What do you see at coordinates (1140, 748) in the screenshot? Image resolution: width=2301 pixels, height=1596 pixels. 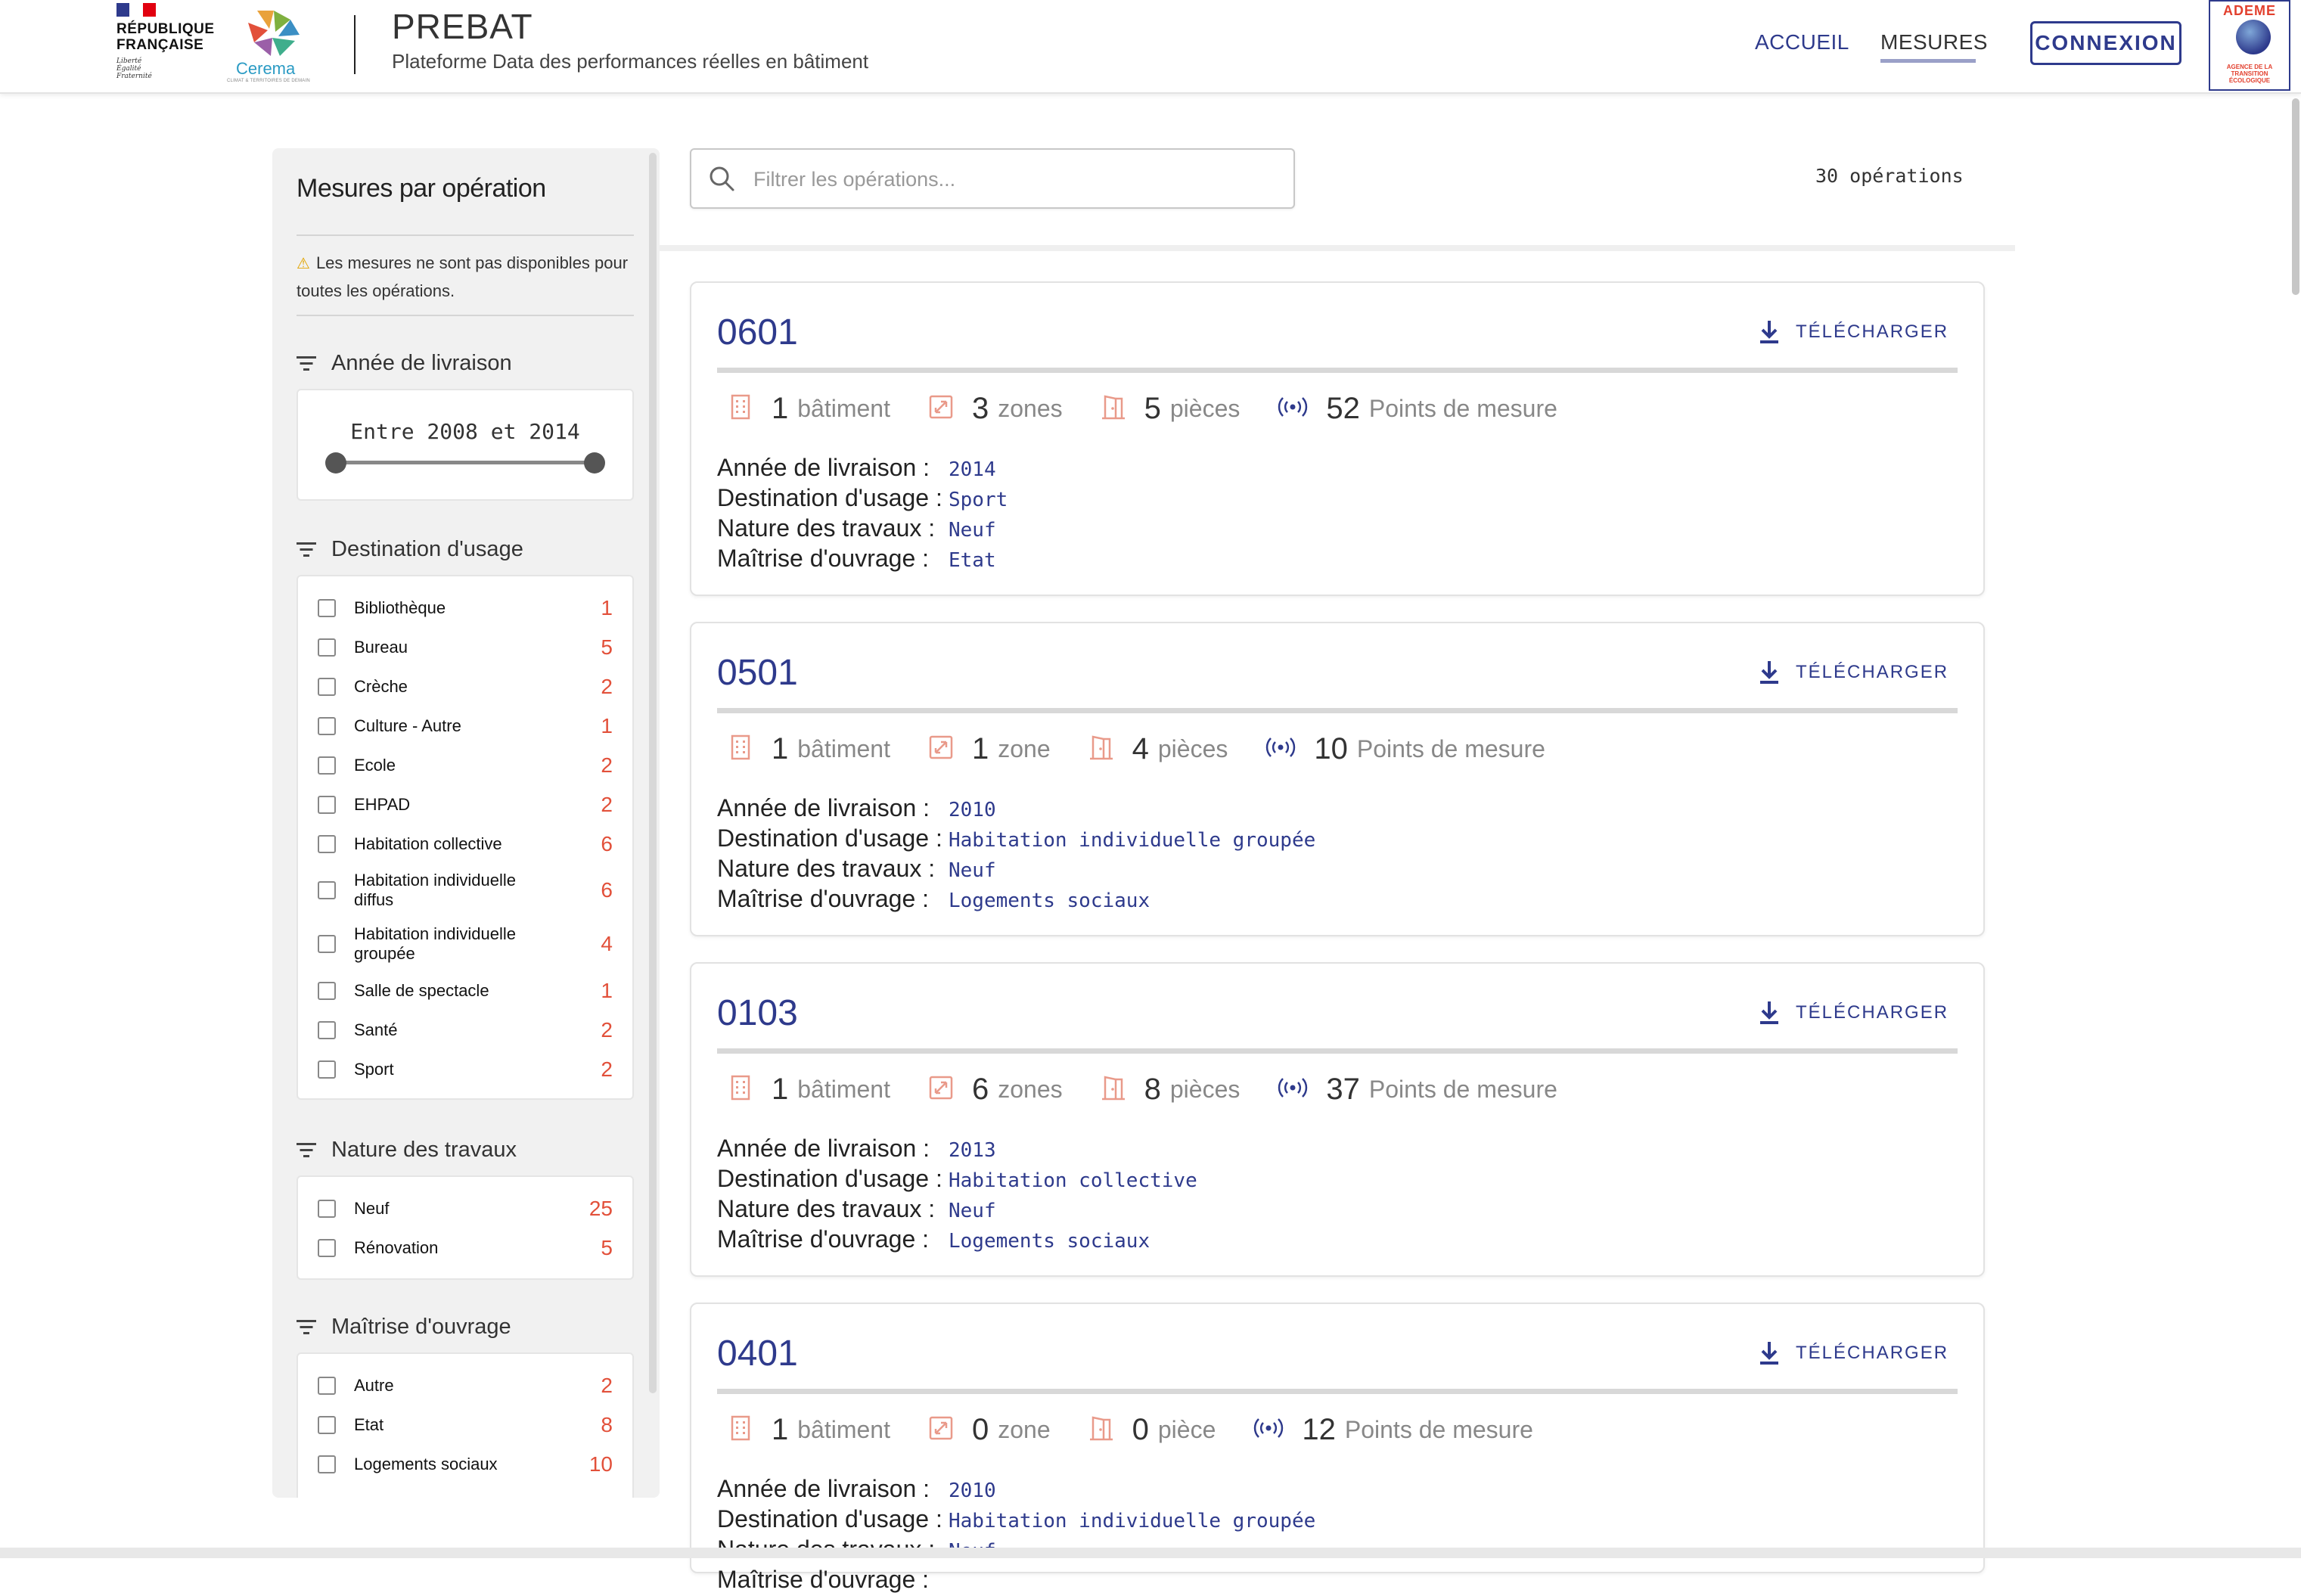 I see `stat-number: 4` at bounding box center [1140, 748].